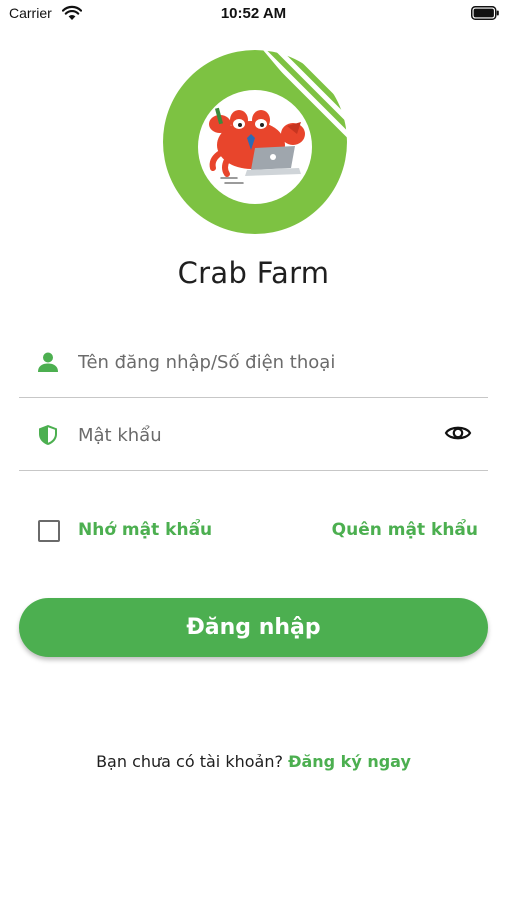 This screenshot has height=900, width=507. Describe the element at coordinates (48, 435) in the screenshot. I see `shield-icon` at that location.